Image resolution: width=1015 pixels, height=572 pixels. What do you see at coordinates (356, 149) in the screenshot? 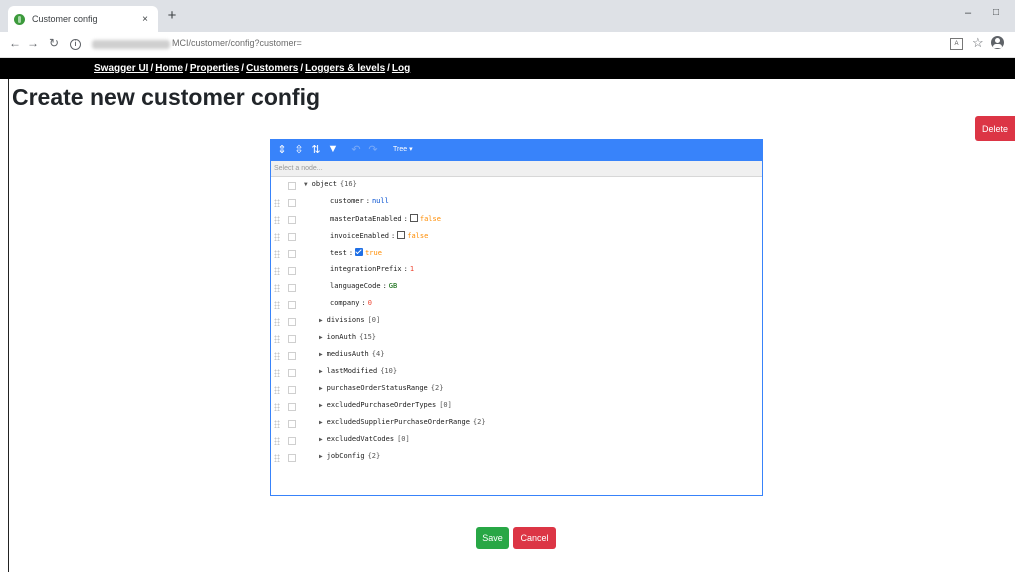
I see `undo-icon: ↶` at bounding box center [356, 149].